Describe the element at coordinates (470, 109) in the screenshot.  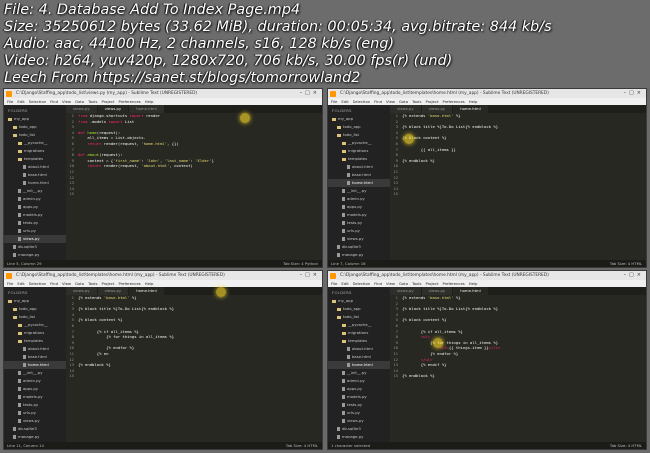
I see `editor-tab: home.html` at that location.